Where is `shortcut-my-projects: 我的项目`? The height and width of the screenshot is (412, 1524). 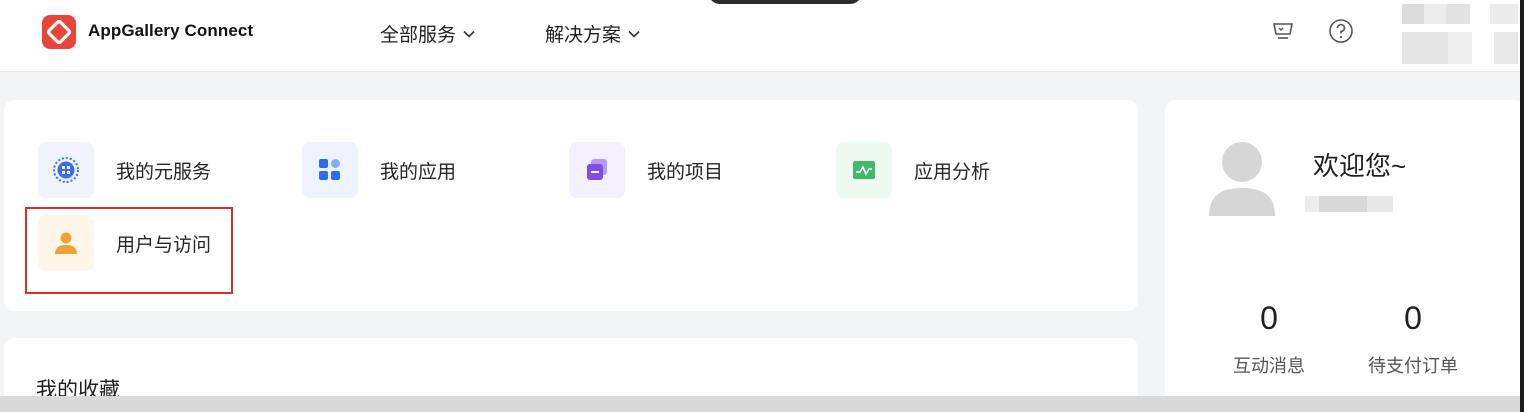
shortcut-my-projects: 我的项目 is located at coordinates (646, 170).